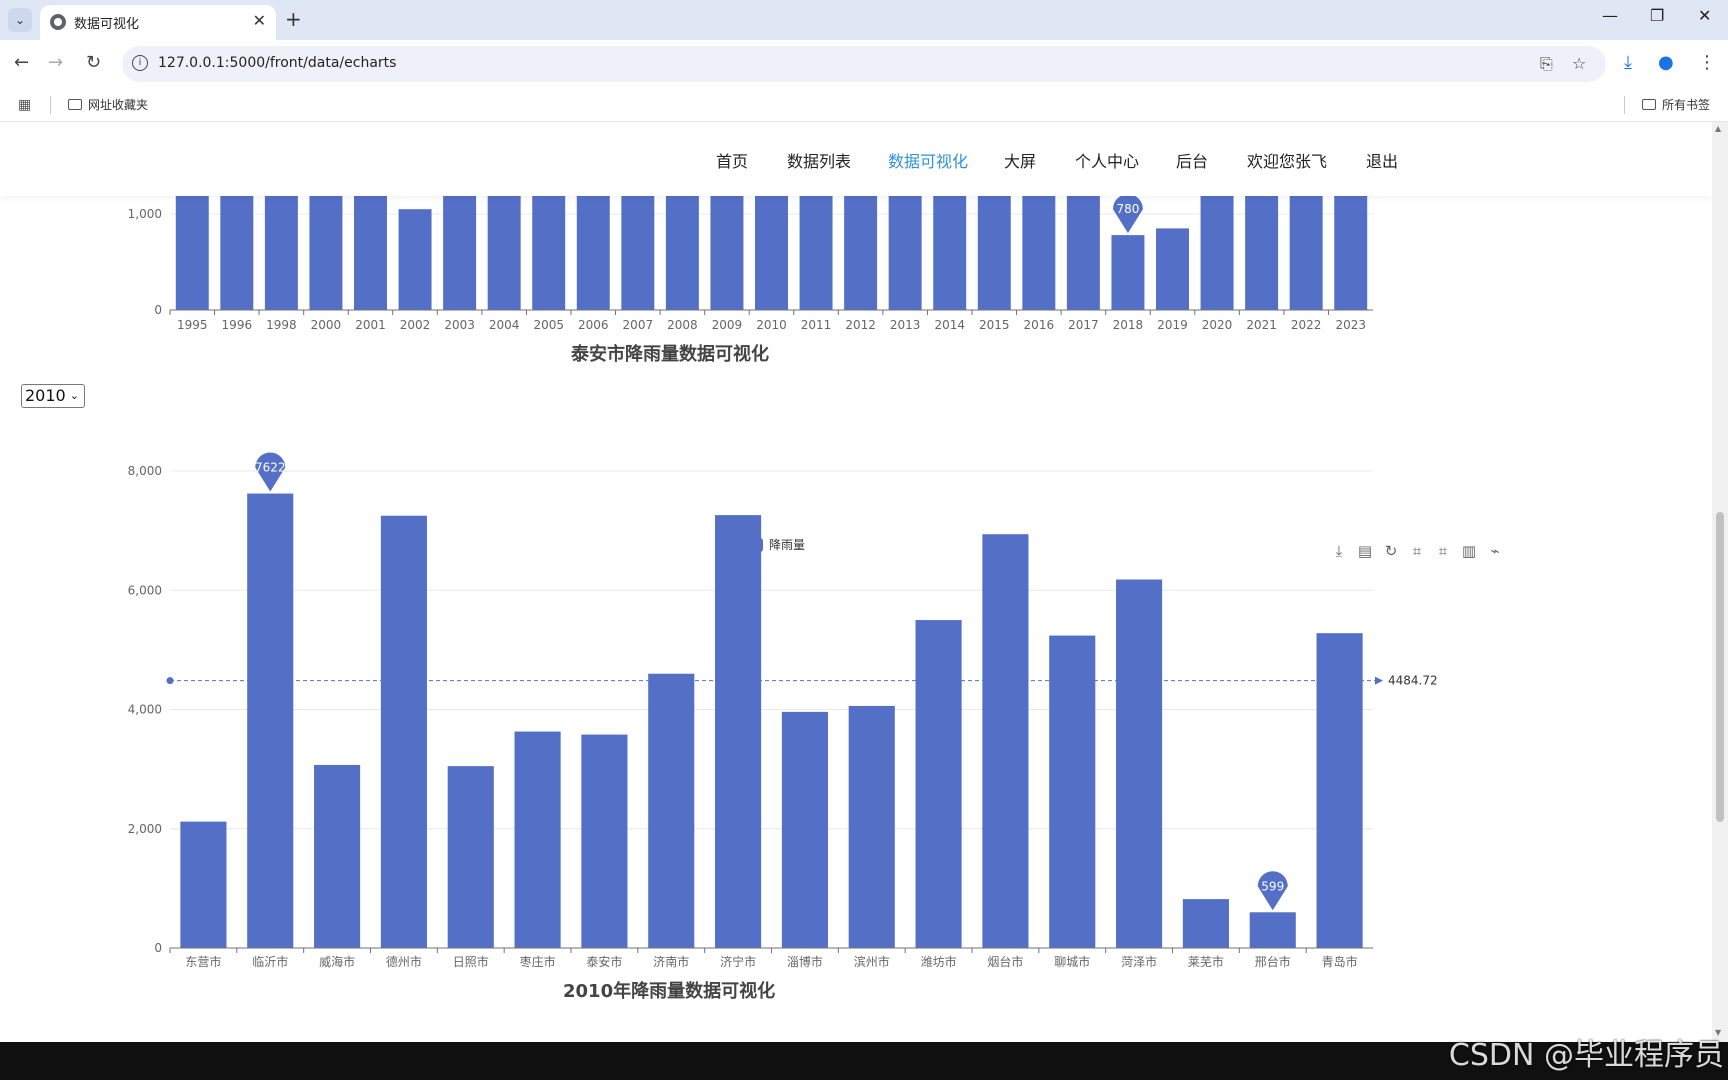 The width and height of the screenshot is (1728, 1080). What do you see at coordinates (24, 105) in the screenshot?
I see `apps-grid-icon: ▦` at bounding box center [24, 105].